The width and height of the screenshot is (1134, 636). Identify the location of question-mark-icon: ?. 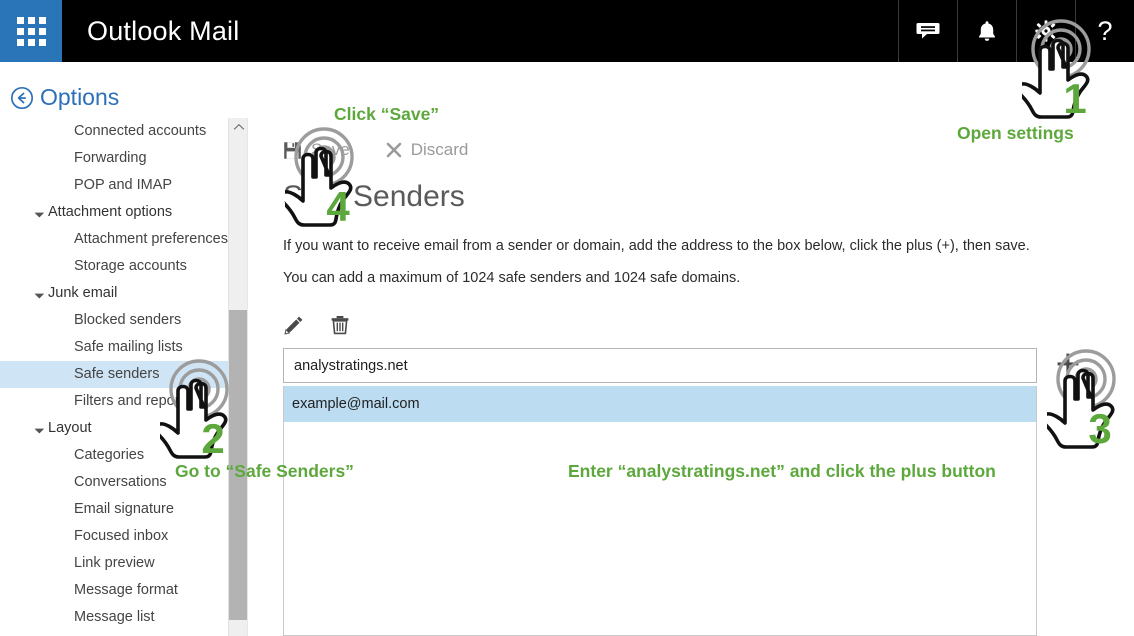
(1105, 30).